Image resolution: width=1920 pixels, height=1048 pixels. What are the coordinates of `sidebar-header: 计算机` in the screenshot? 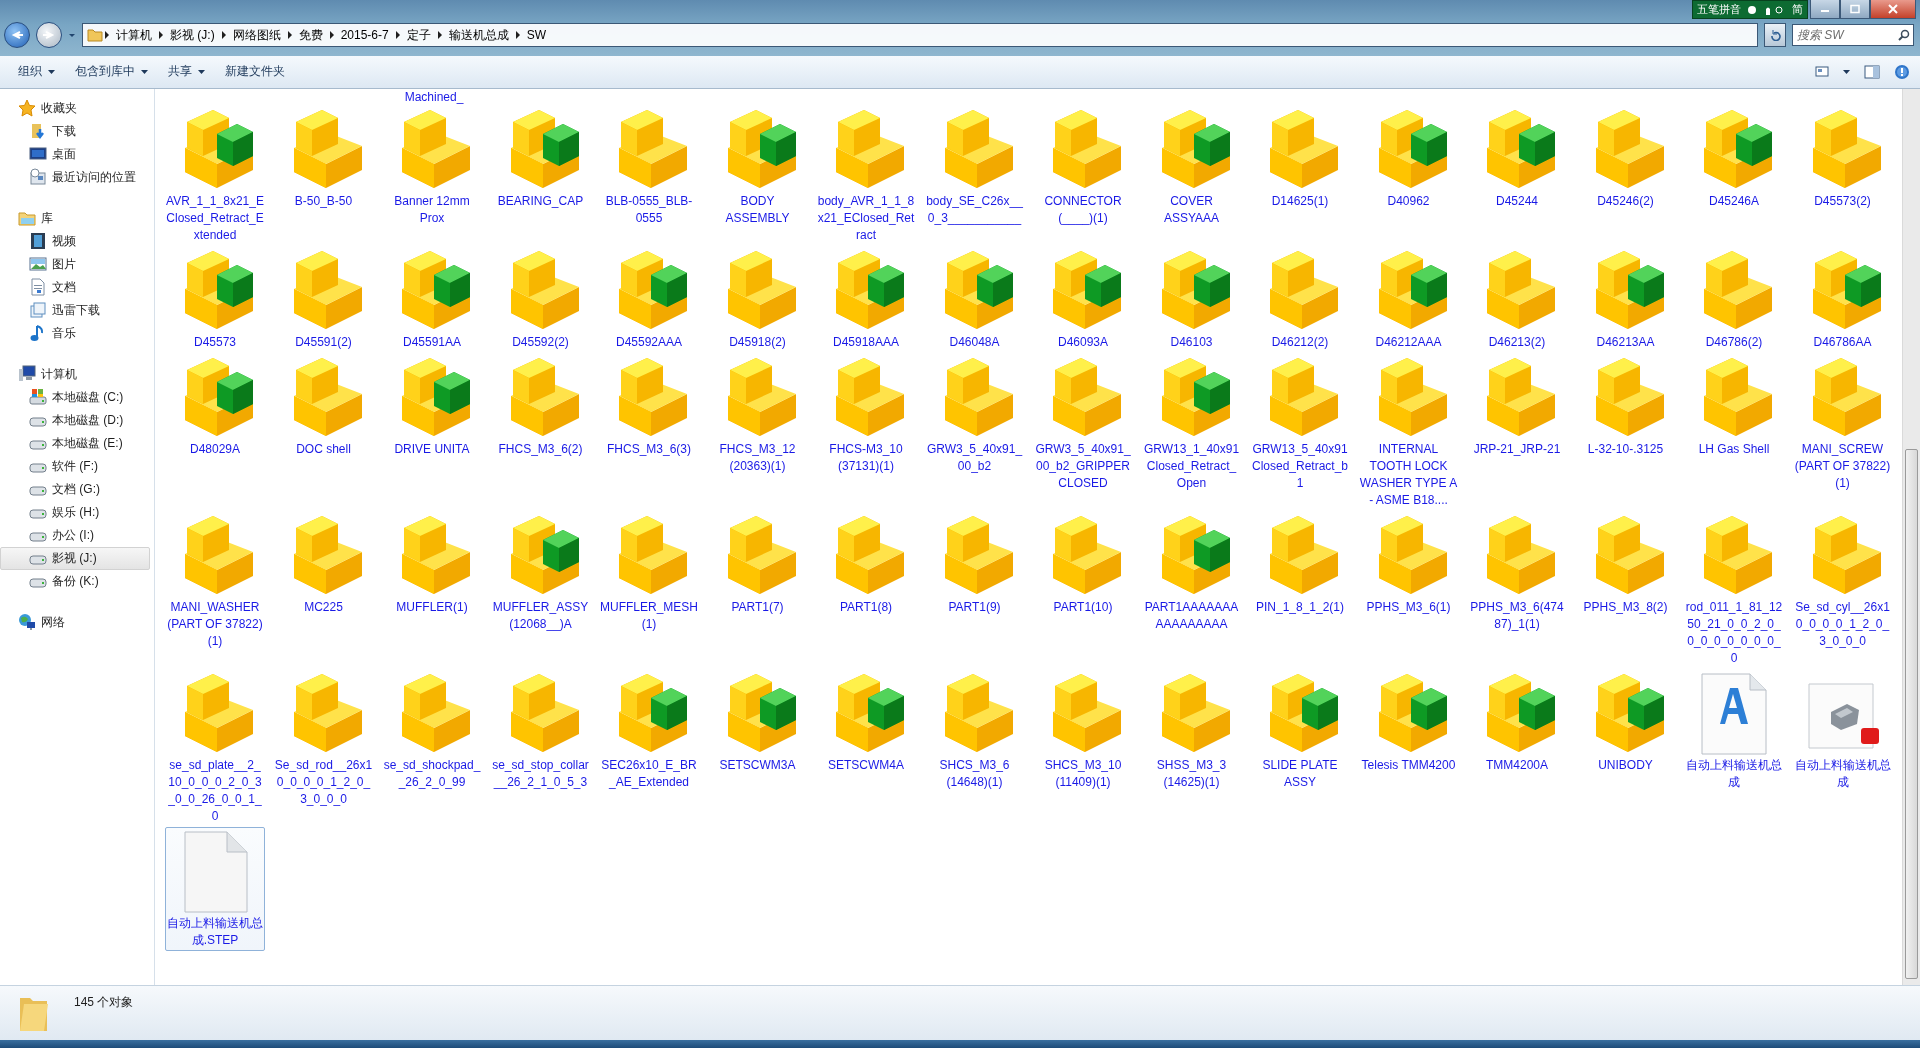 It's located at (77, 374).